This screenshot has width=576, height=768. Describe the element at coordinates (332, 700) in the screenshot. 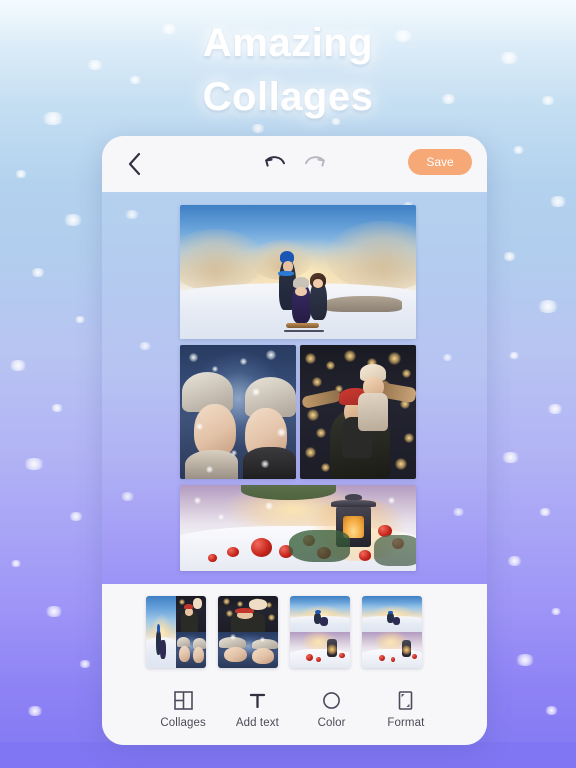

I see `circle-outline-icon` at that location.